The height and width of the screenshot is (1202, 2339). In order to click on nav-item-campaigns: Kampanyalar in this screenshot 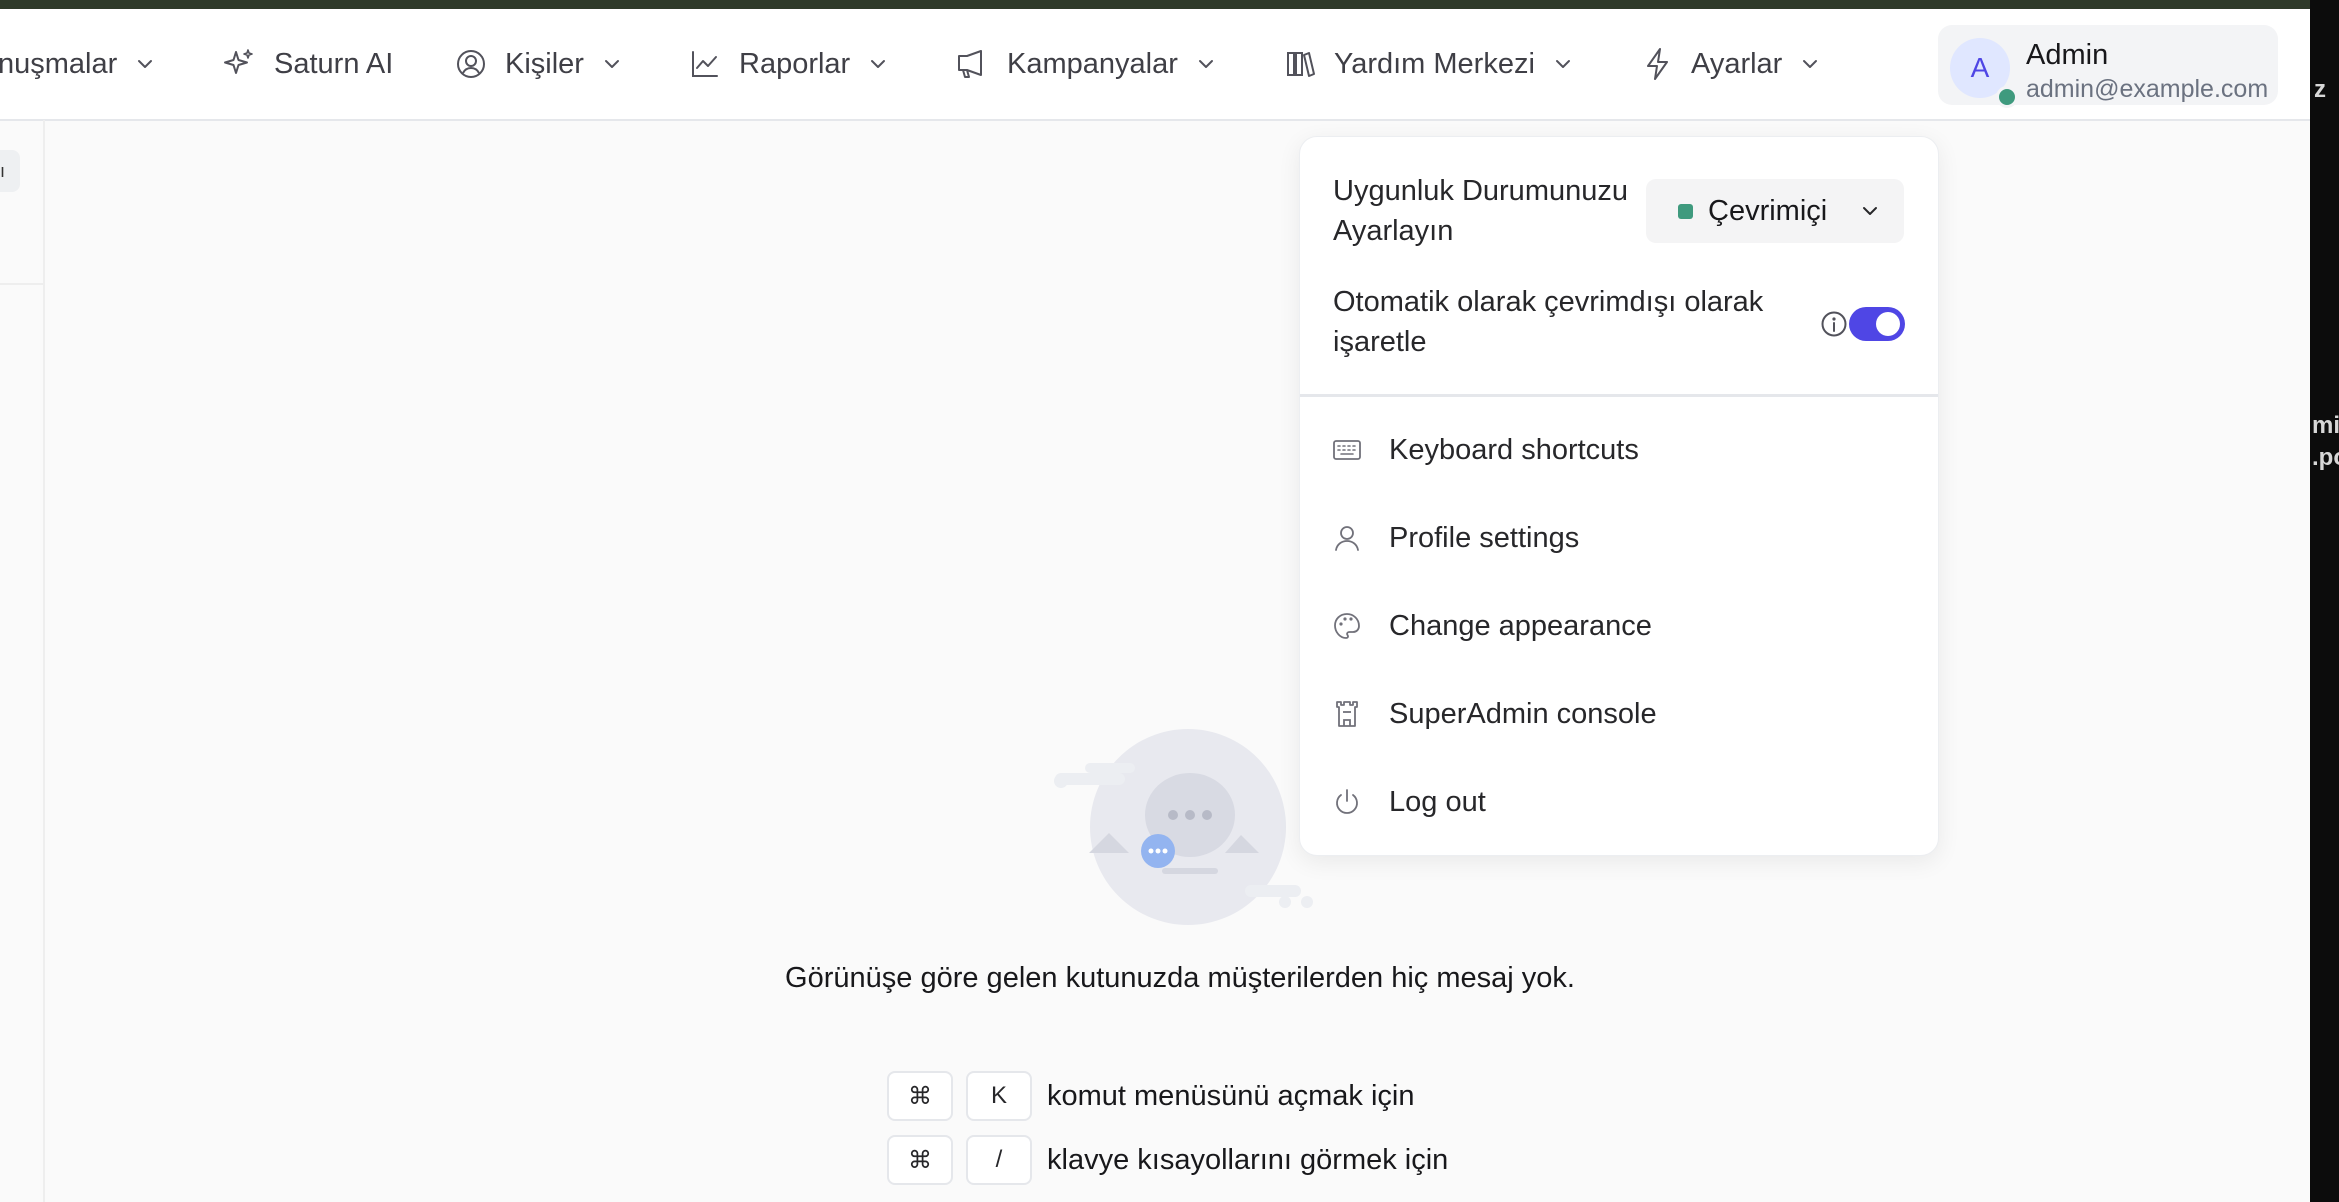, I will do `click(1085, 64)`.